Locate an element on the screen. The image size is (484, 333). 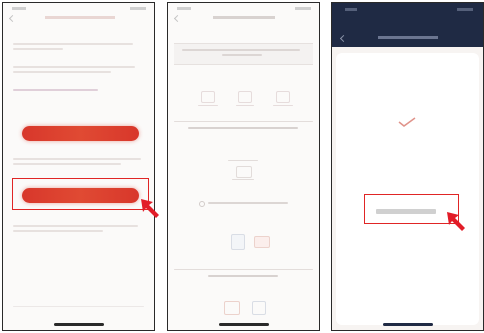
phone-image-icon is located at coordinates (238, 242).